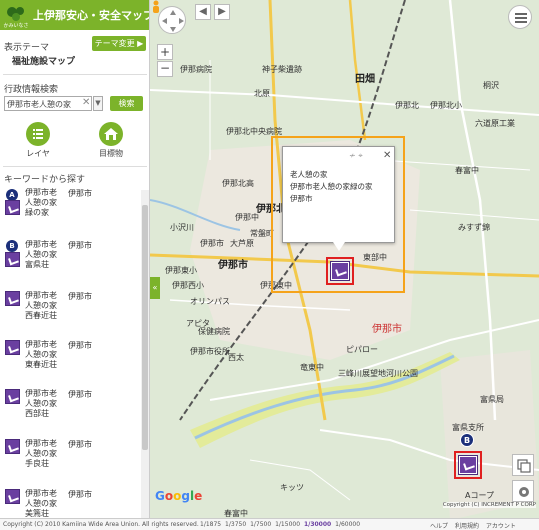 The image size is (539, 530). I want to click on close-icon: ✕, so click(387, 155).